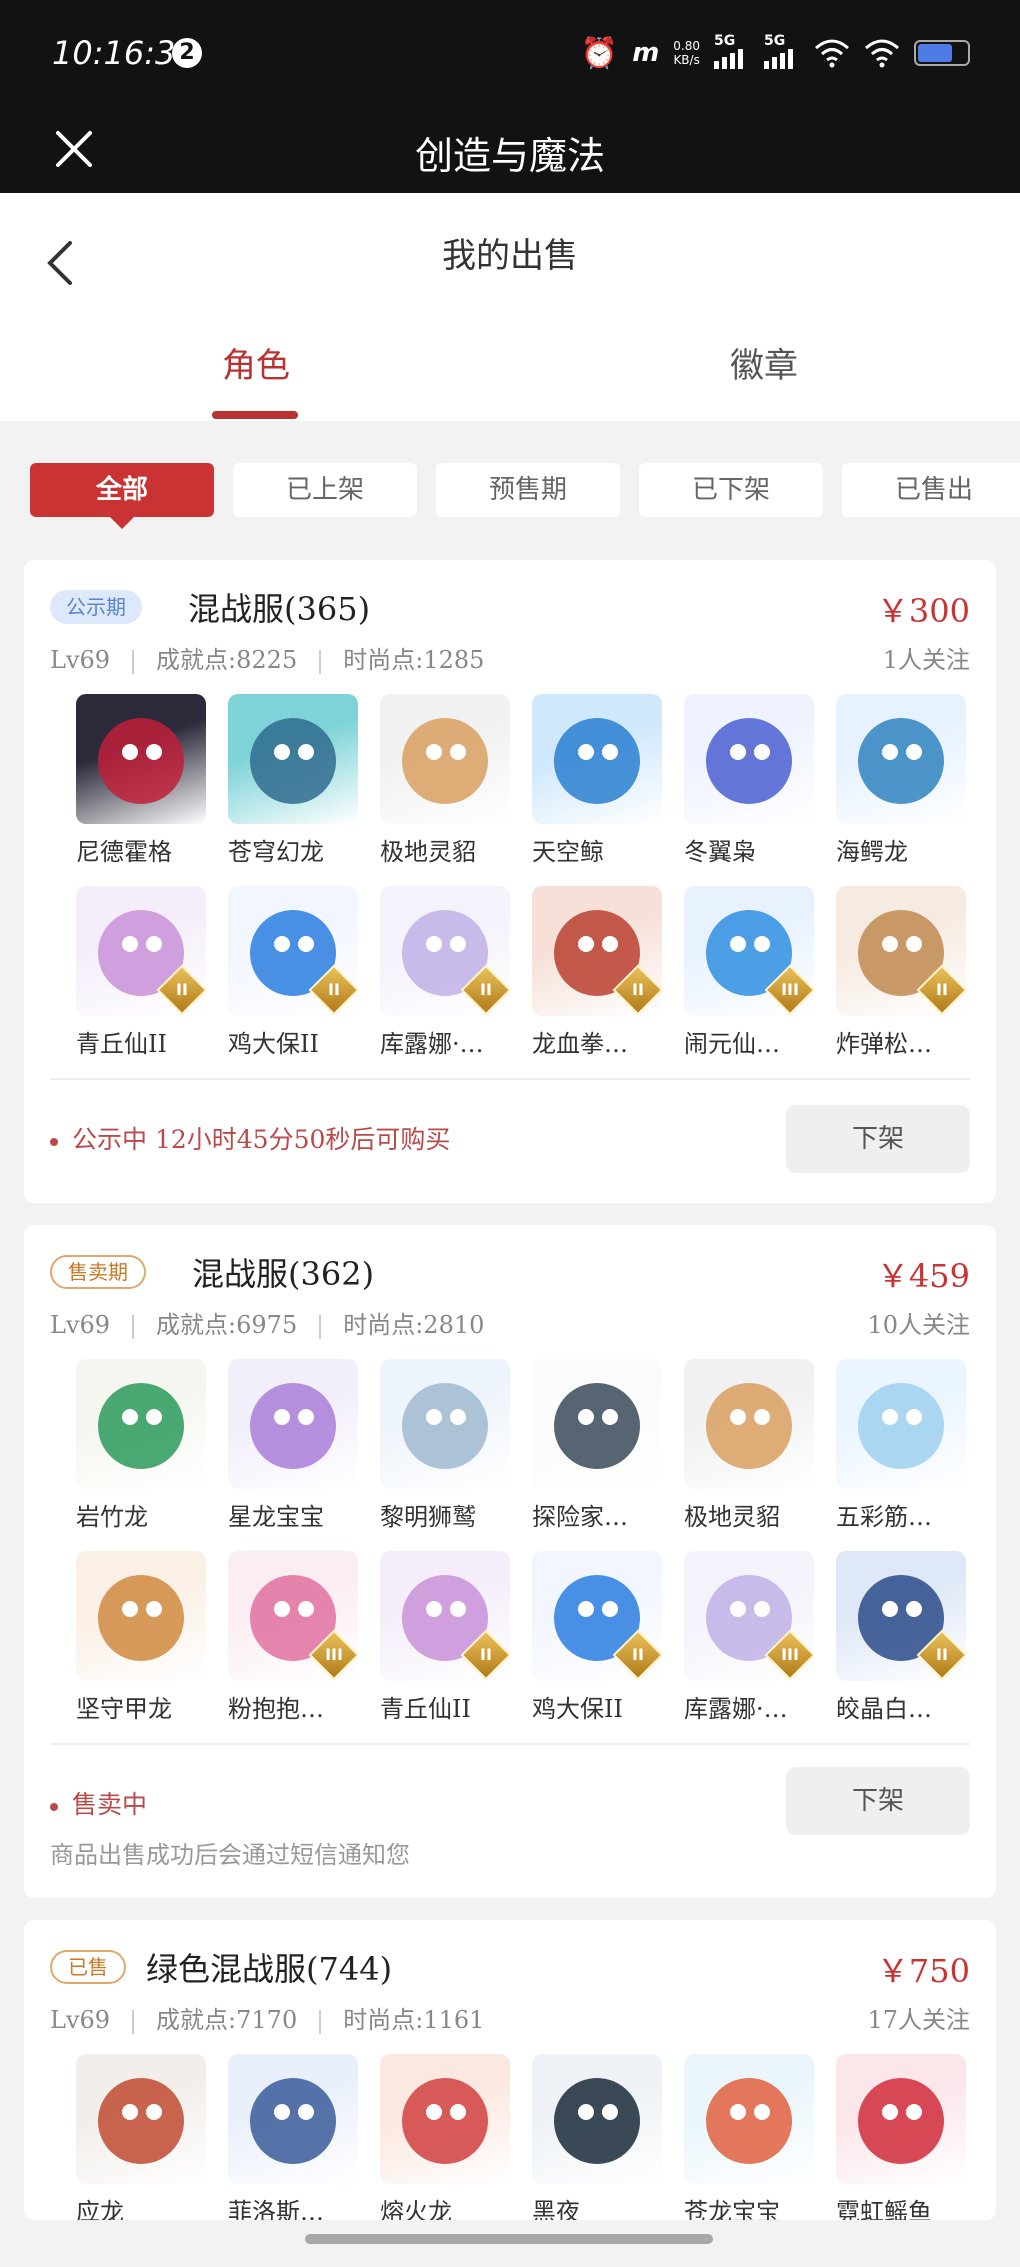 This screenshot has height=2267, width=1020. I want to click on pet-item: 冬翼枭, so click(736, 789).